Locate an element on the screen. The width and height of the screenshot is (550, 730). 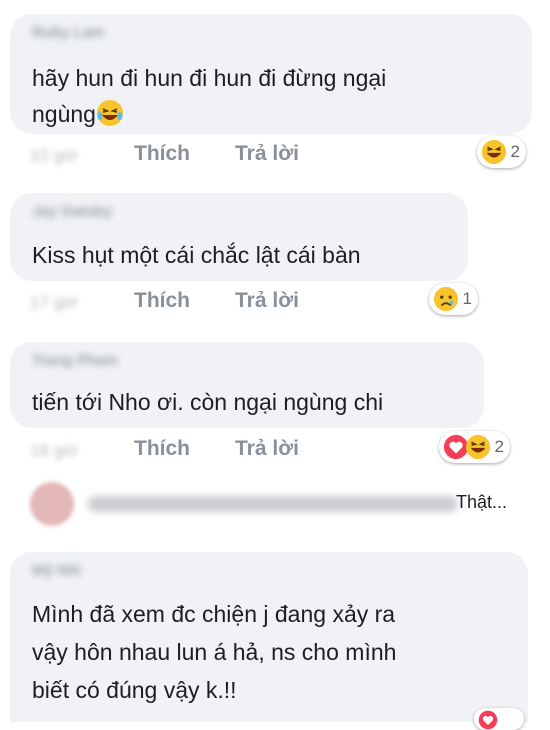
reaction-summary: 1 is located at coordinates (453, 299).